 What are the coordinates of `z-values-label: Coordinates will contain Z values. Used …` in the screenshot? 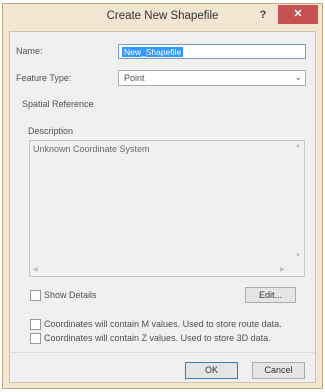 It's located at (157, 338).